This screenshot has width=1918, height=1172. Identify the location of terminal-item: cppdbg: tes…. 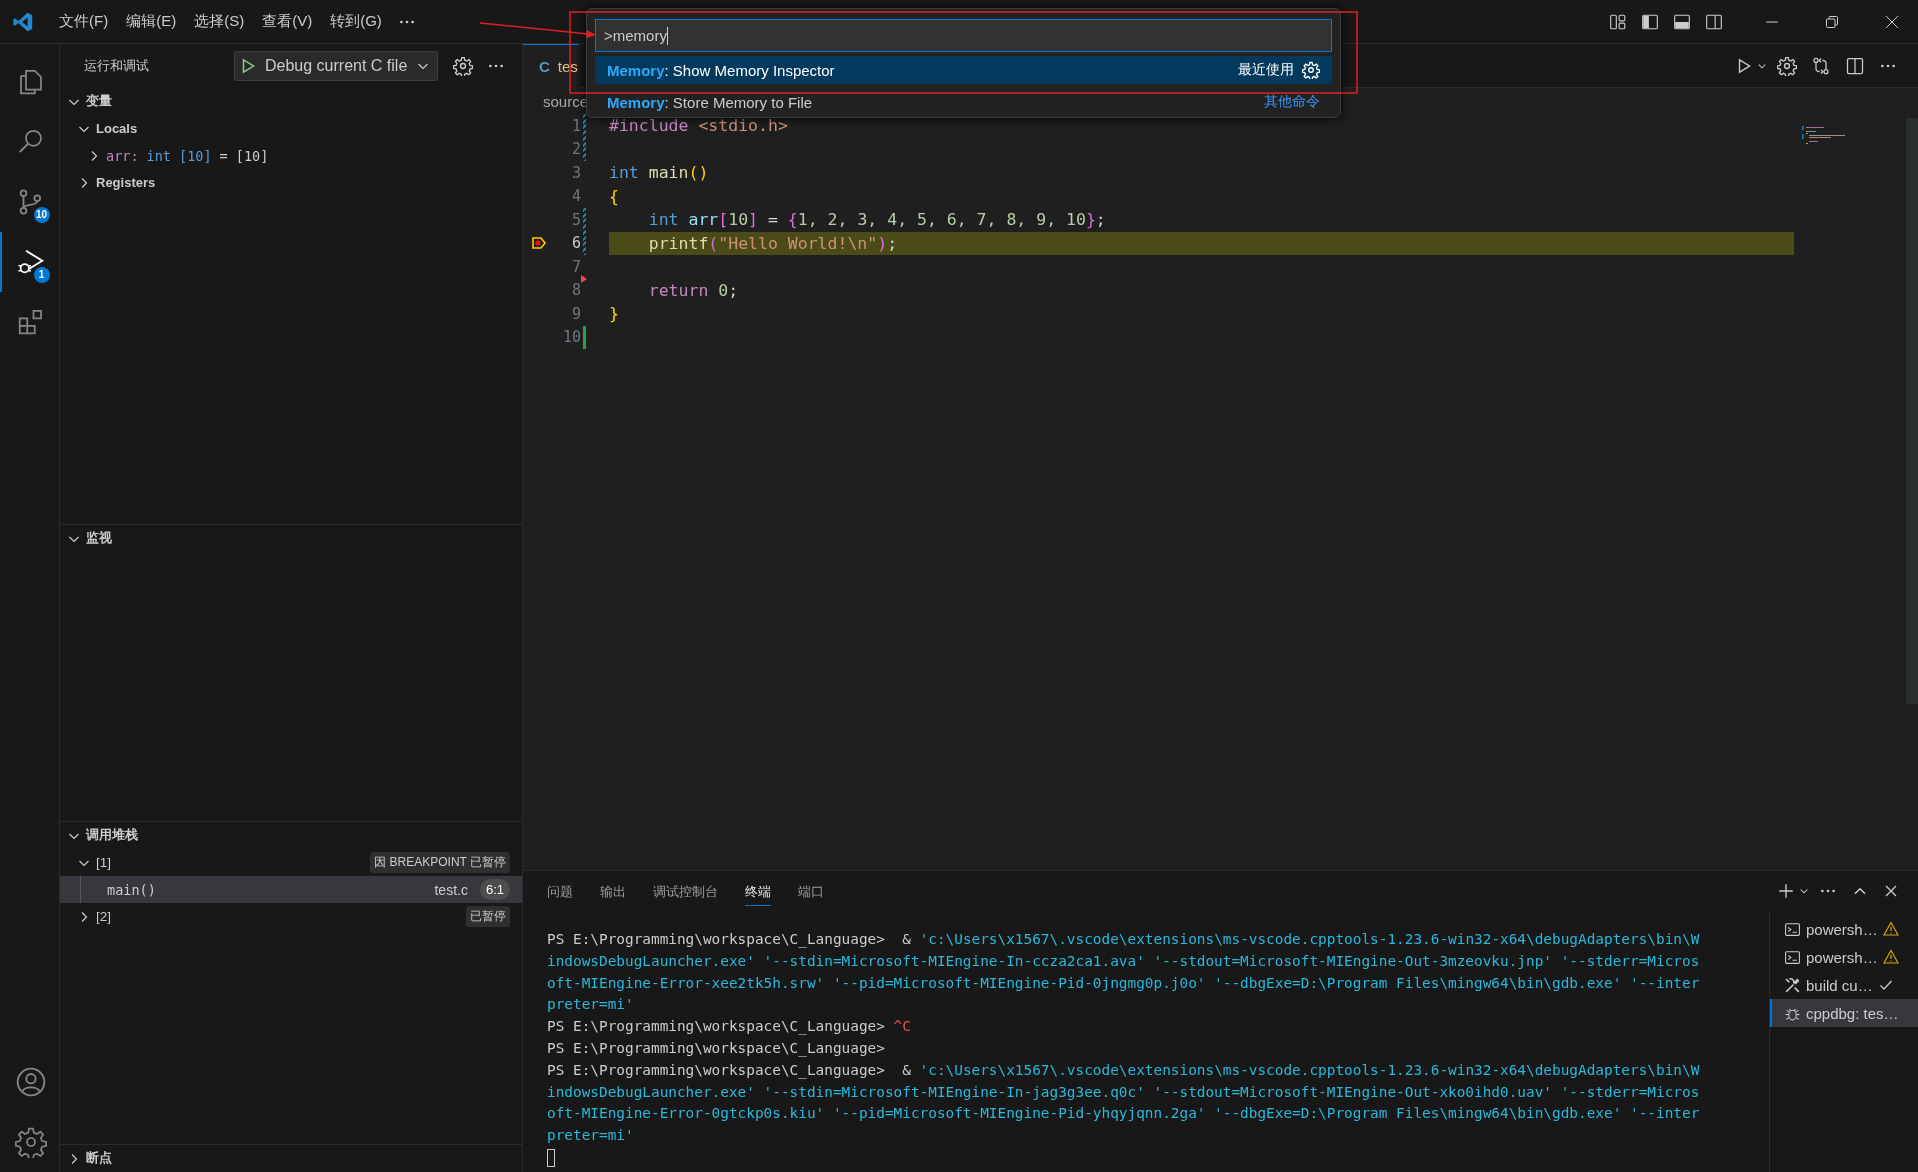
(1844, 1013).